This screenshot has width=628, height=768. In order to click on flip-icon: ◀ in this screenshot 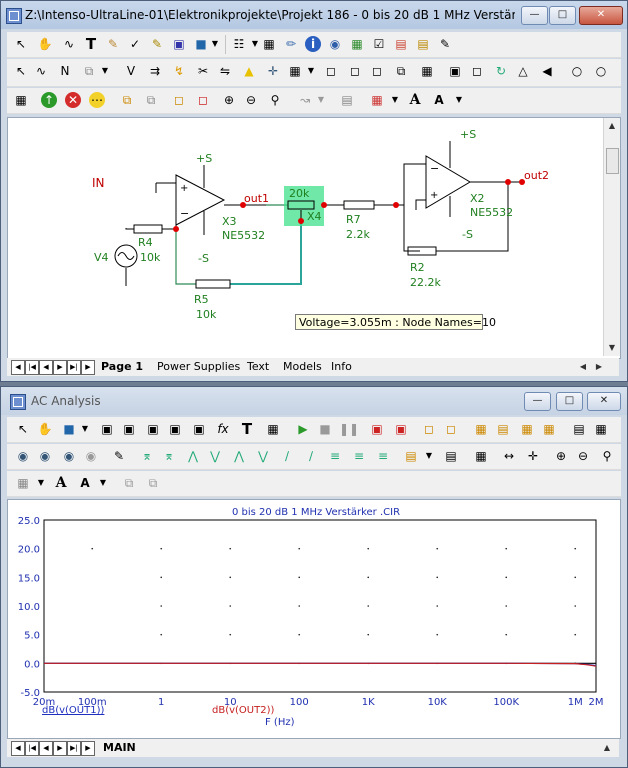, I will do `click(547, 71)`.